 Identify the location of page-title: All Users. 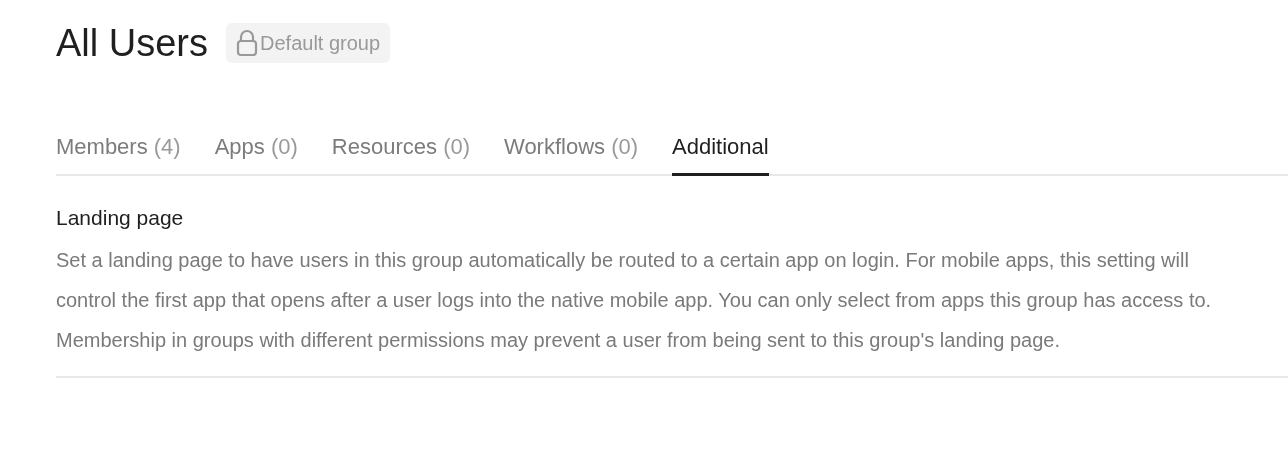
(132, 43).